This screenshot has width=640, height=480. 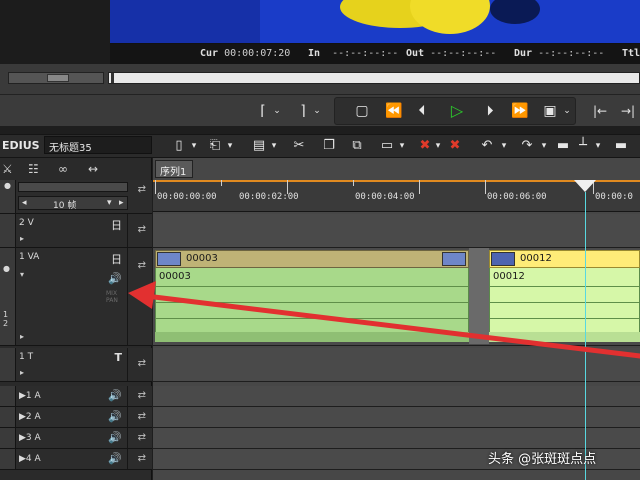 I want to click on copy-icon: ❐, so click(x=329, y=146).